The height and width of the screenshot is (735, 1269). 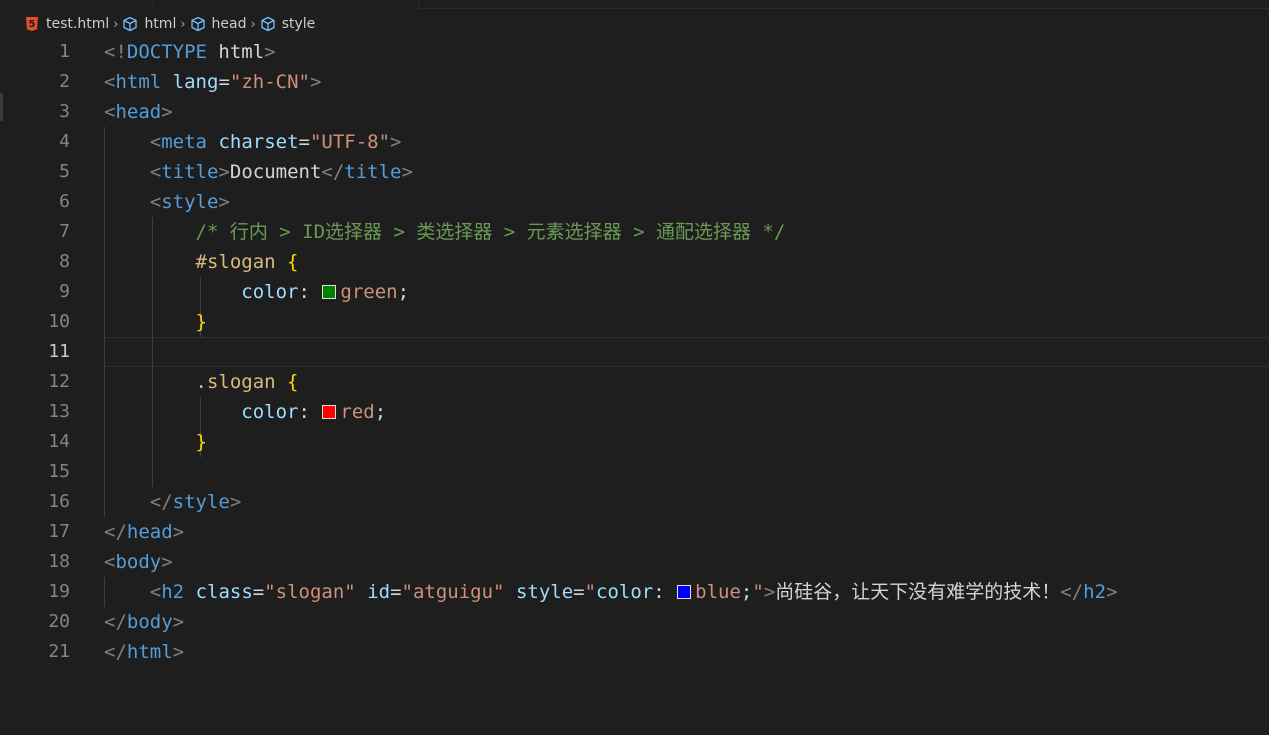 What do you see at coordinates (155, 322) in the screenshot?
I see `code-content: }` at bounding box center [155, 322].